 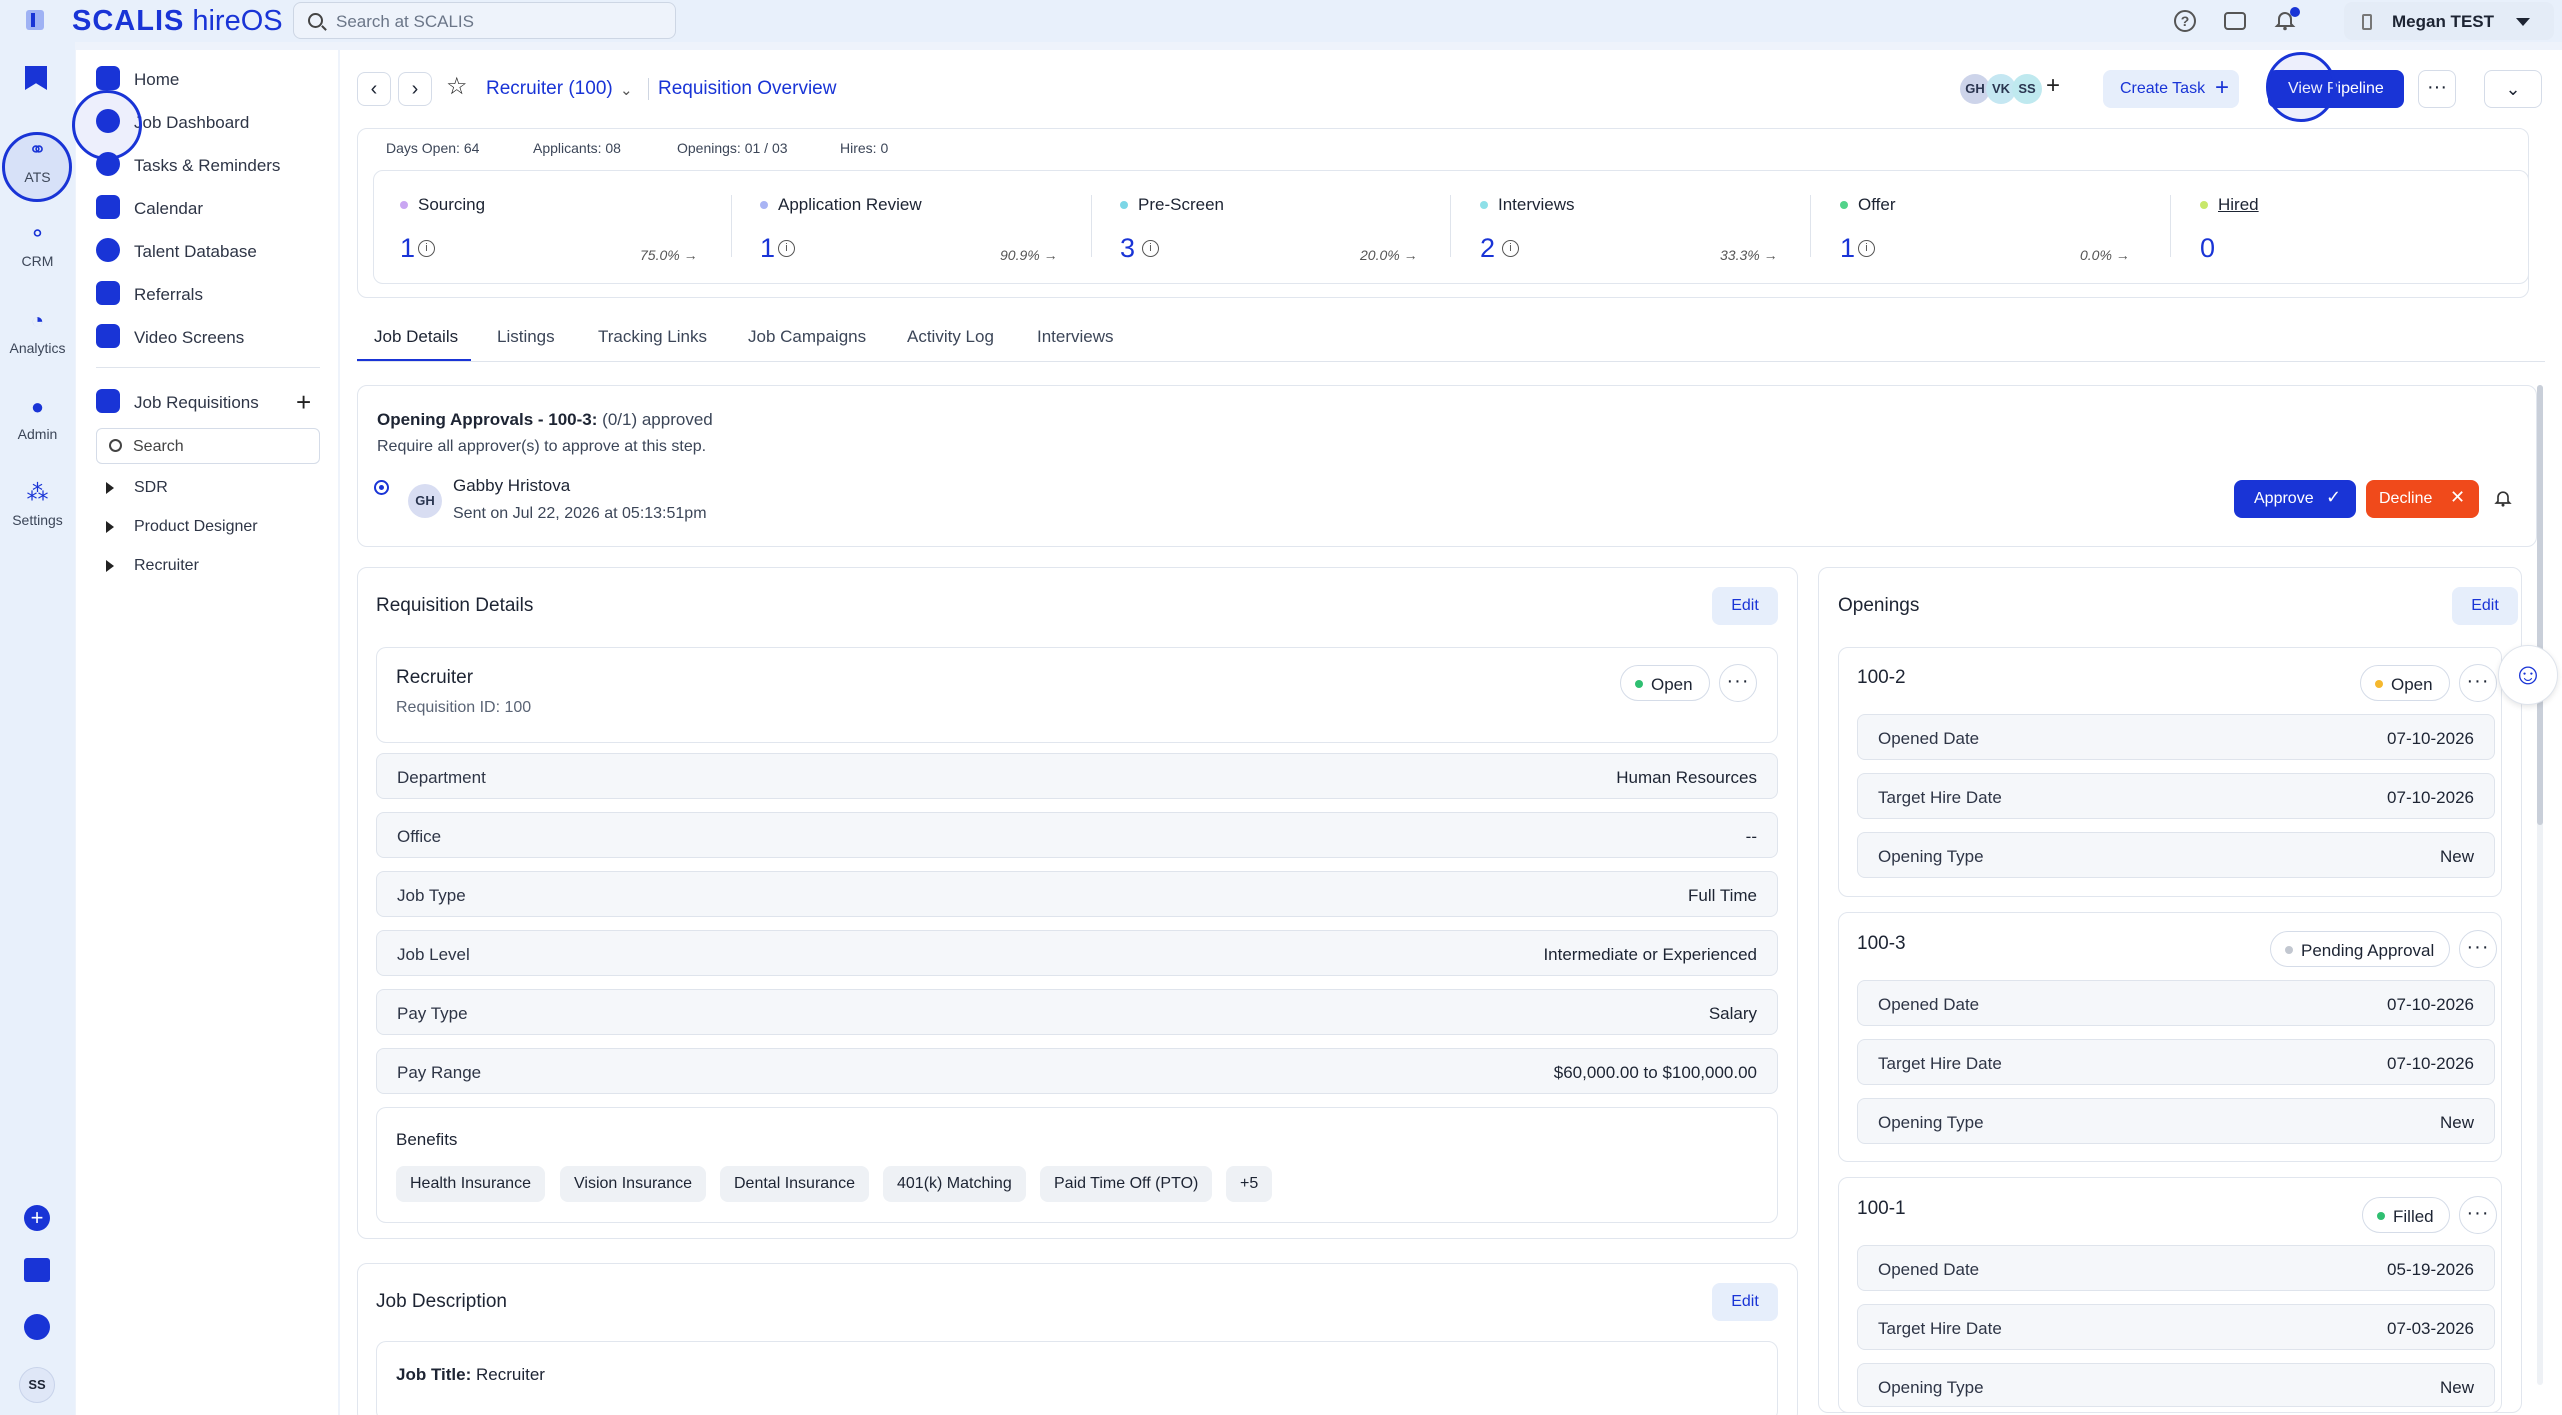 What do you see at coordinates (37, 418) in the screenshot?
I see `rail-admin: ● Admin` at bounding box center [37, 418].